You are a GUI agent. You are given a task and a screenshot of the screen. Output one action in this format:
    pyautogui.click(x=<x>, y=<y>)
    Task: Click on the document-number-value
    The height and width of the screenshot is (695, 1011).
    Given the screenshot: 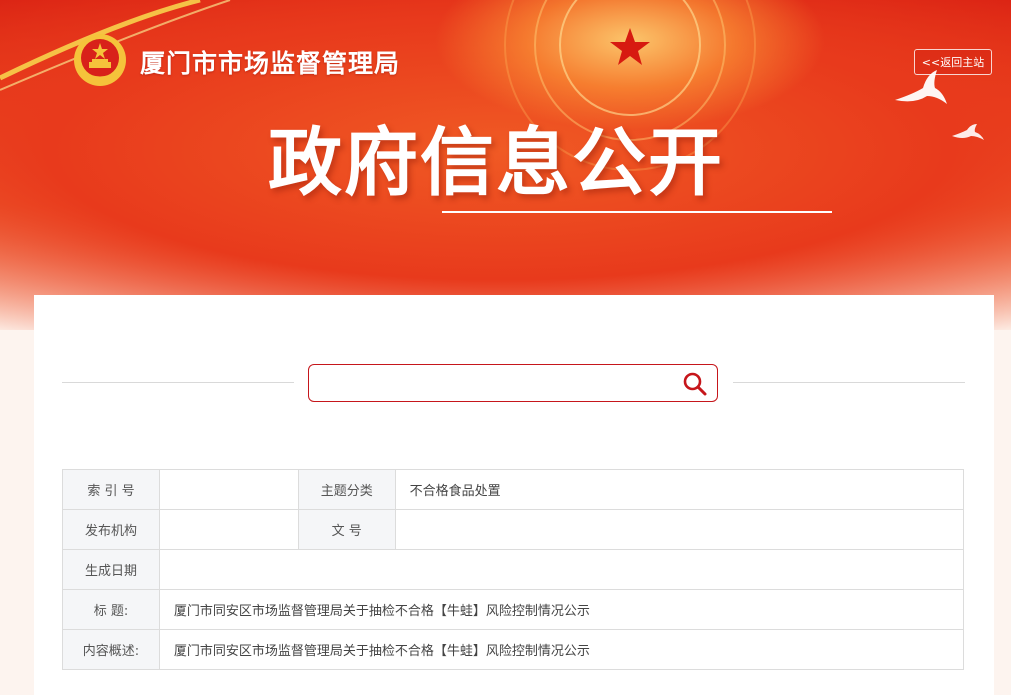 What is the action you would take?
    pyautogui.click(x=679, y=529)
    